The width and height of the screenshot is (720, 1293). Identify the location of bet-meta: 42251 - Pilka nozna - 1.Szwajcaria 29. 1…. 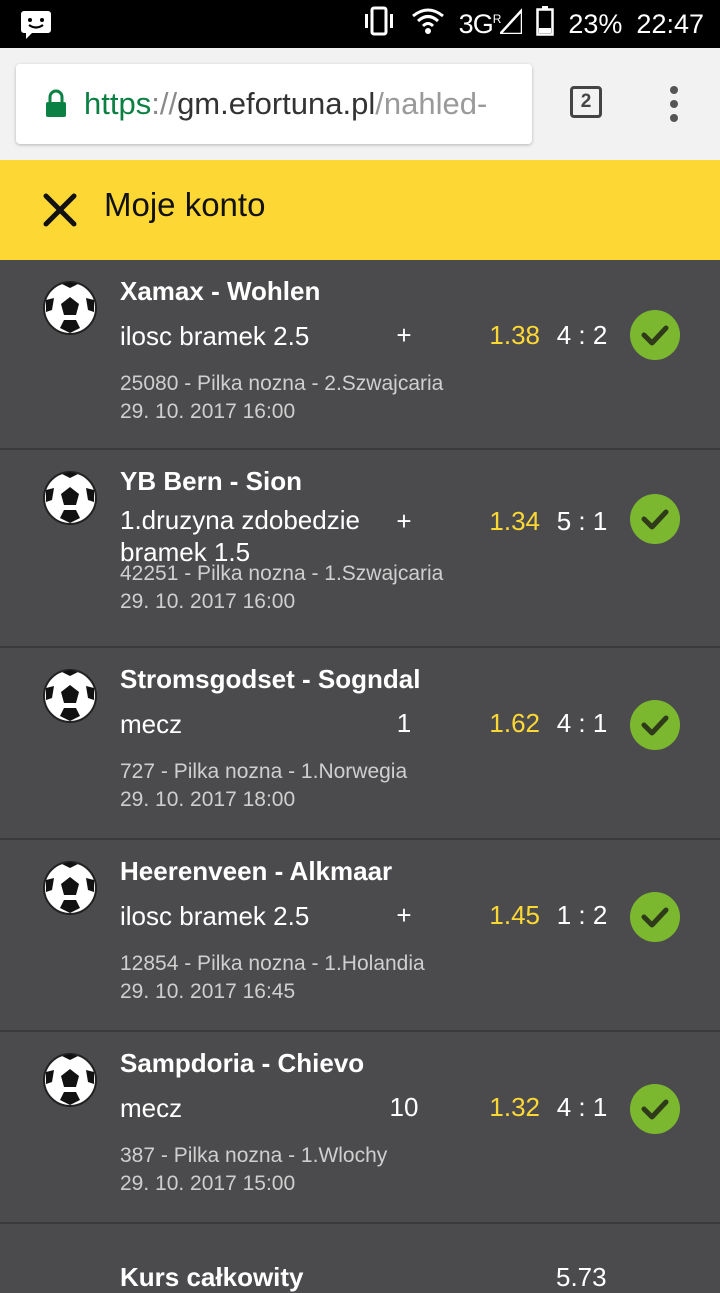
(281, 588).